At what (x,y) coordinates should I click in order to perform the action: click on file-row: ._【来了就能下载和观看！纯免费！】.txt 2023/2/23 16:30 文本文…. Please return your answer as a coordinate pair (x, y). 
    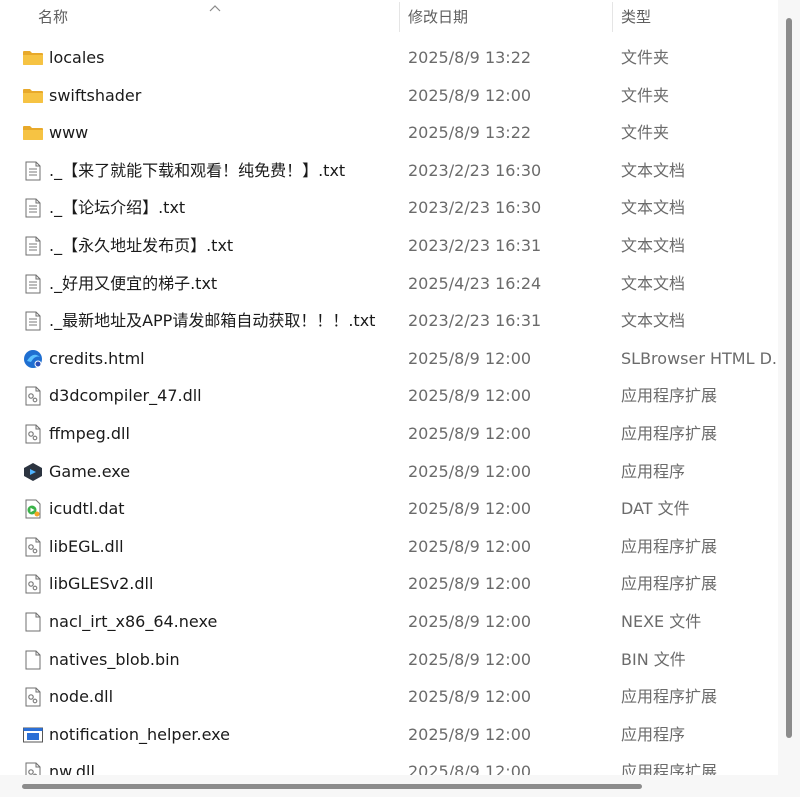
    Looking at the image, I should click on (389, 171).